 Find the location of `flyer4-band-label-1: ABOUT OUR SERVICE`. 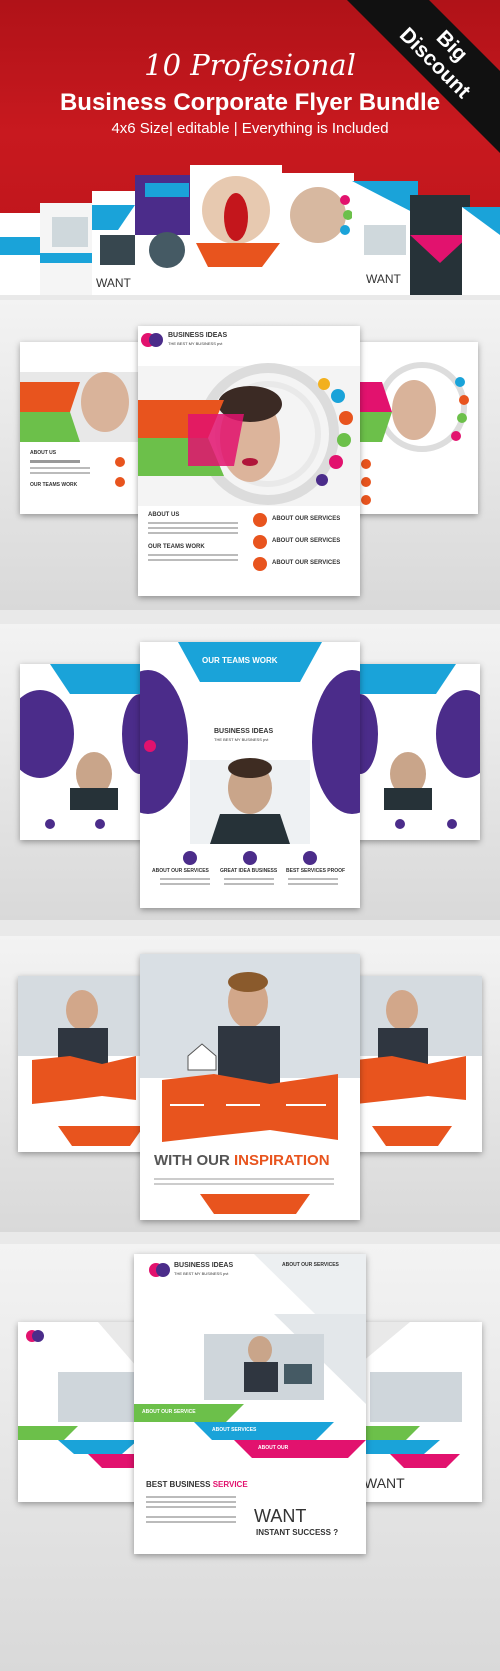

flyer4-band-label-1: ABOUT OUR SERVICE is located at coordinates (169, 1412).